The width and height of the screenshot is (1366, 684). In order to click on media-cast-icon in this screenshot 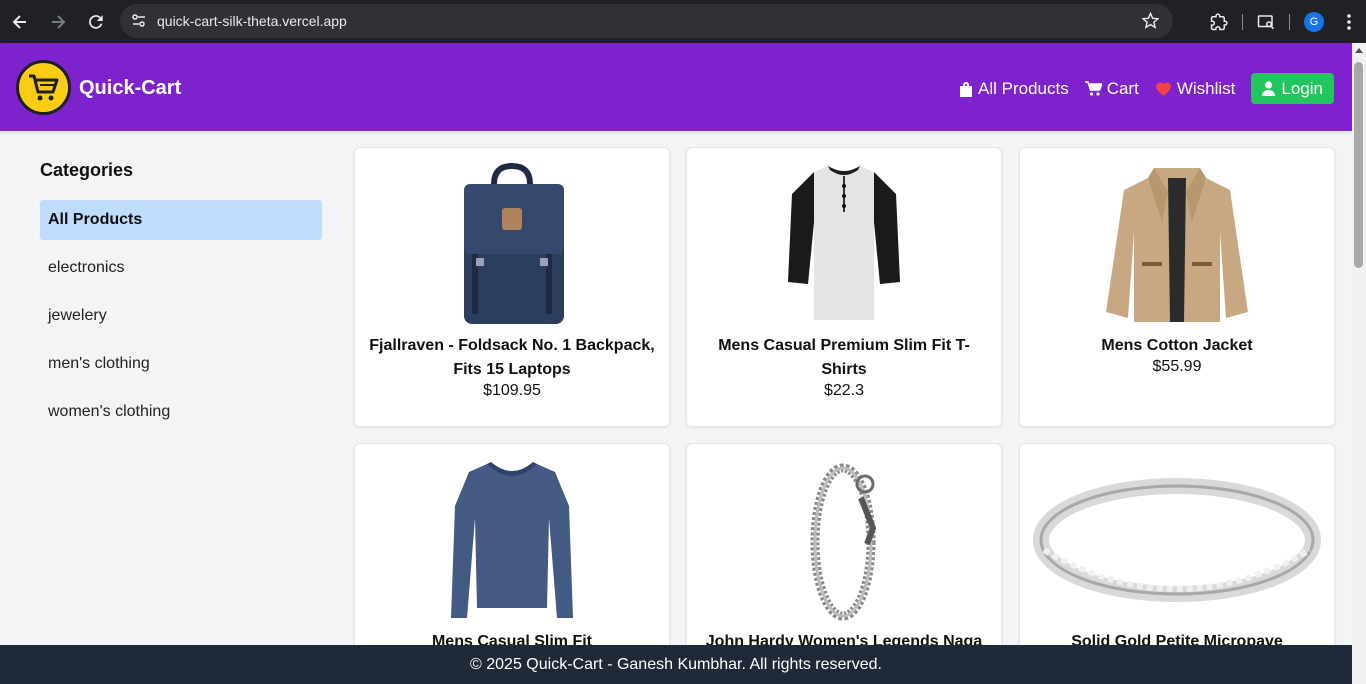, I will do `click(1266, 22)`.